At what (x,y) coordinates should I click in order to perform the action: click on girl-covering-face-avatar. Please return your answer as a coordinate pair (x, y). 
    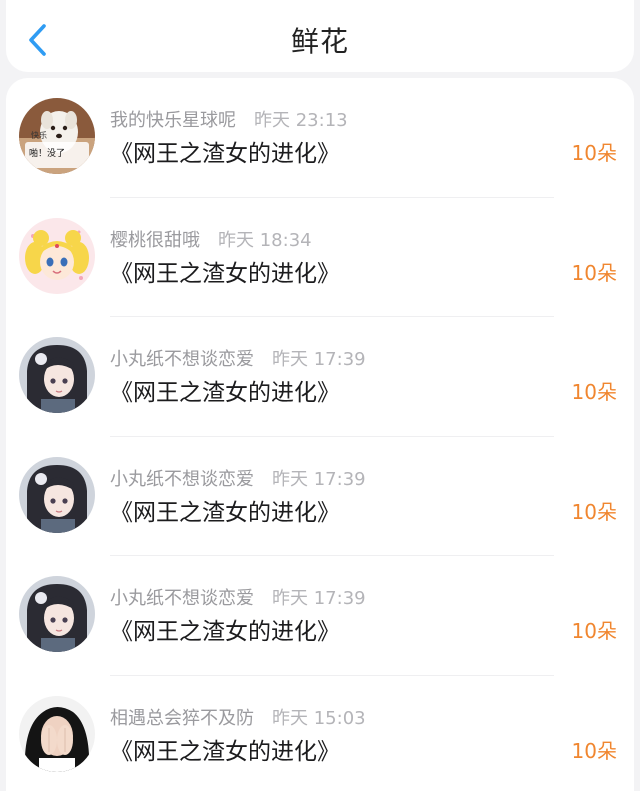
    Looking at the image, I should click on (57, 733).